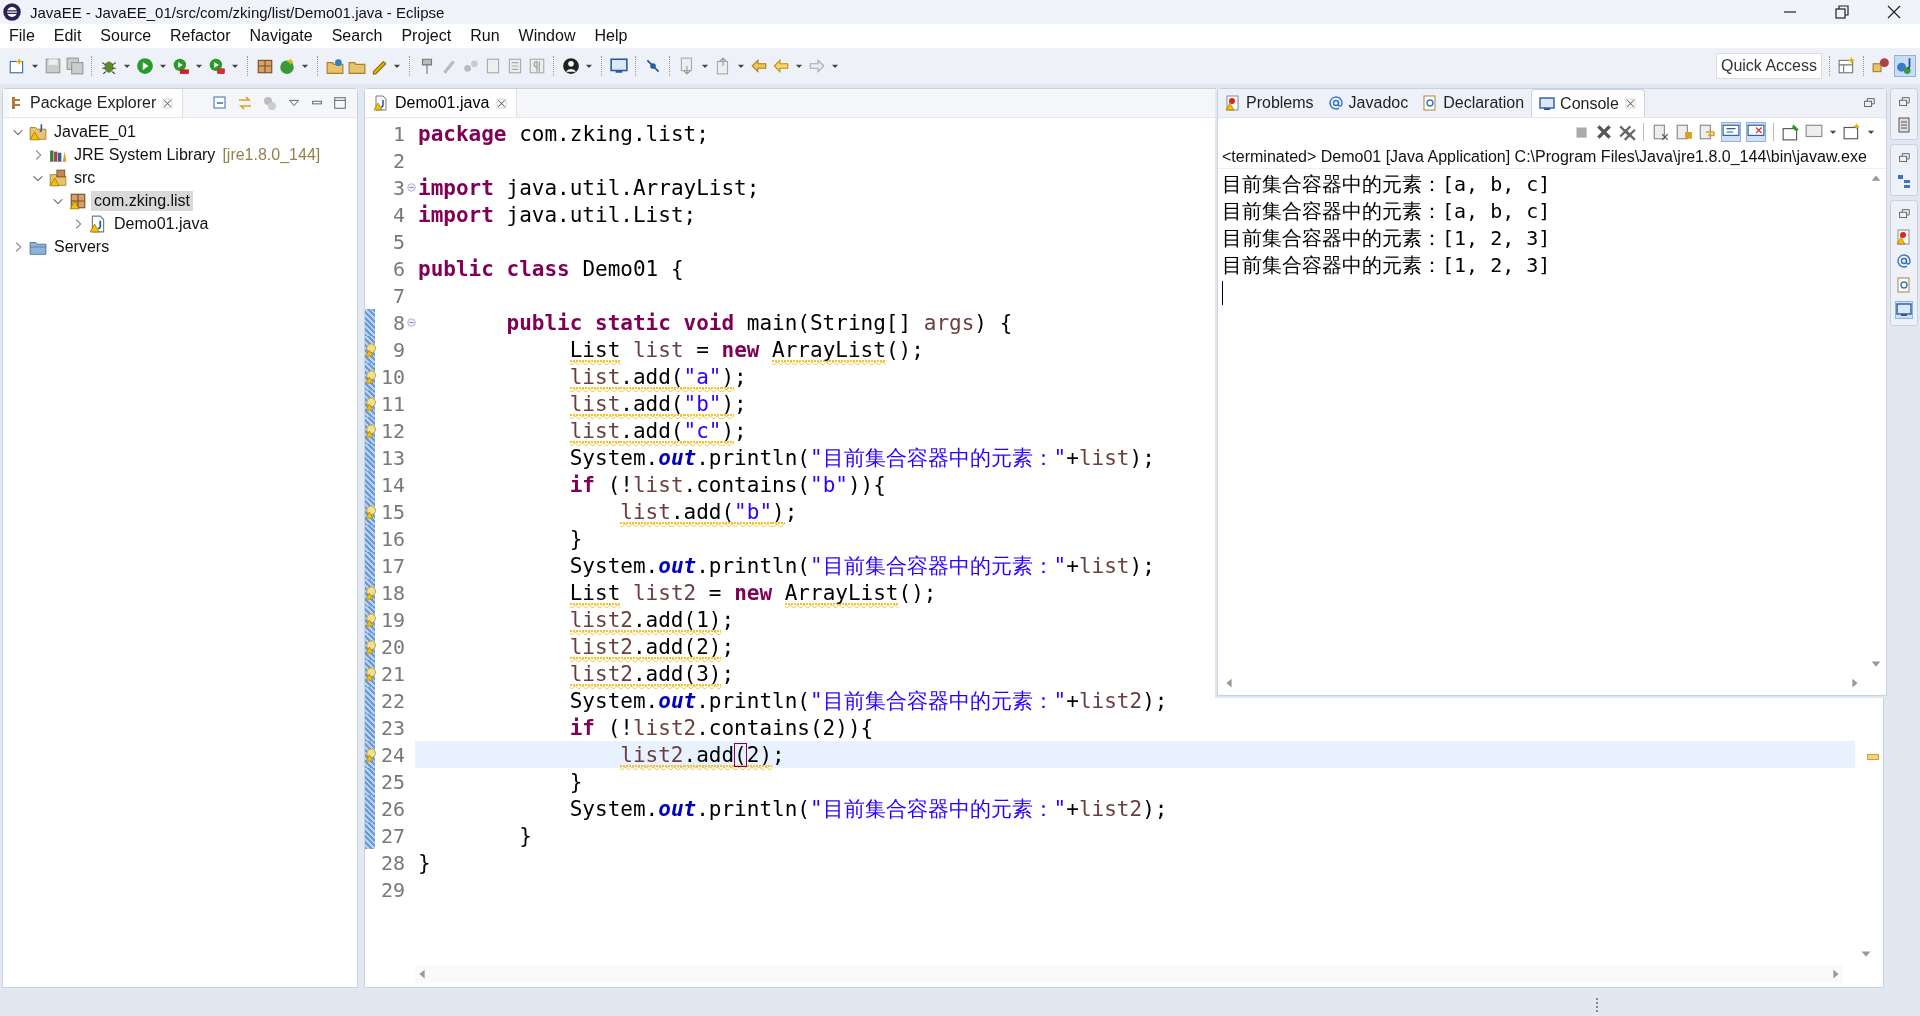 This screenshot has height=1016, width=1920. I want to click on clear-console-icon, so click(1661, 132).